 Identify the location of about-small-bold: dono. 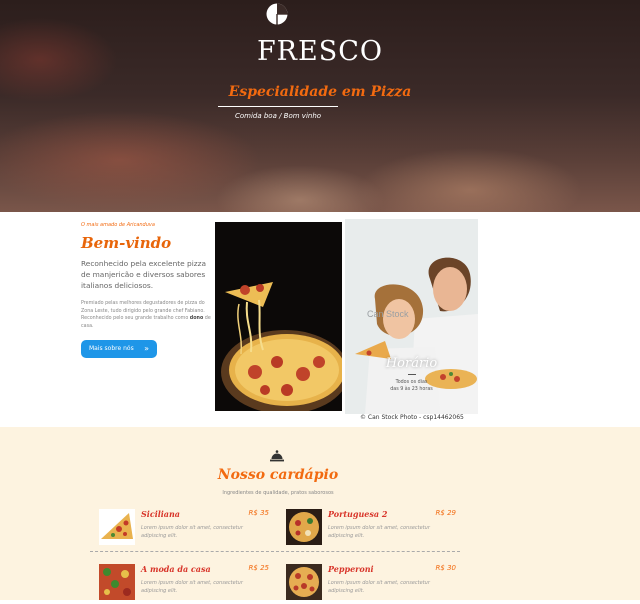
(196, 318).